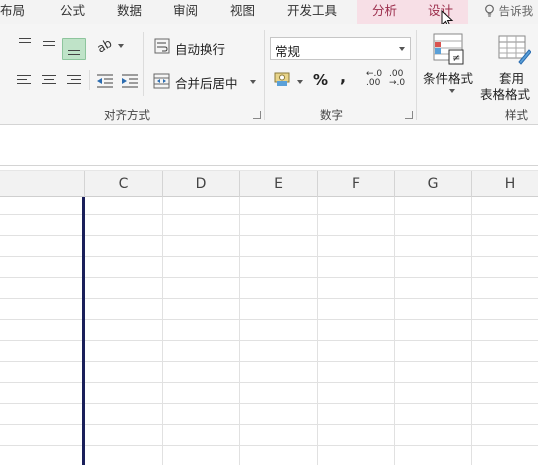  Describe the element at coordinates (340, 48) in the screenshot. I see `number-format-select: 常规` at that location.